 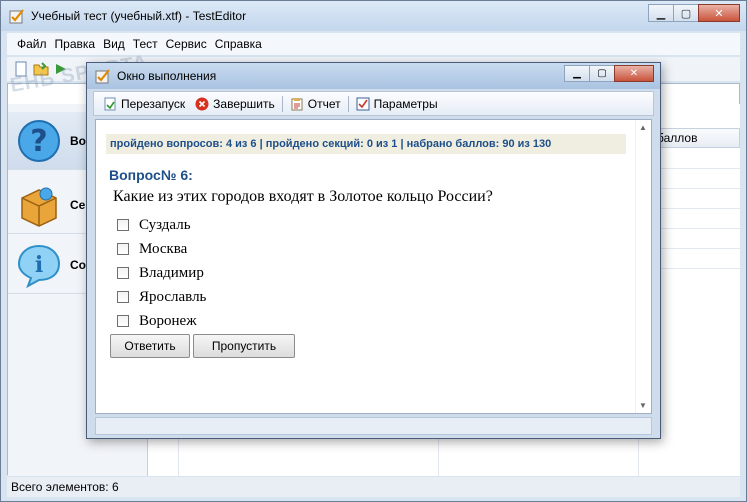 I want to click on scroll-up-icon: ▲, so click(x=643, y=127).